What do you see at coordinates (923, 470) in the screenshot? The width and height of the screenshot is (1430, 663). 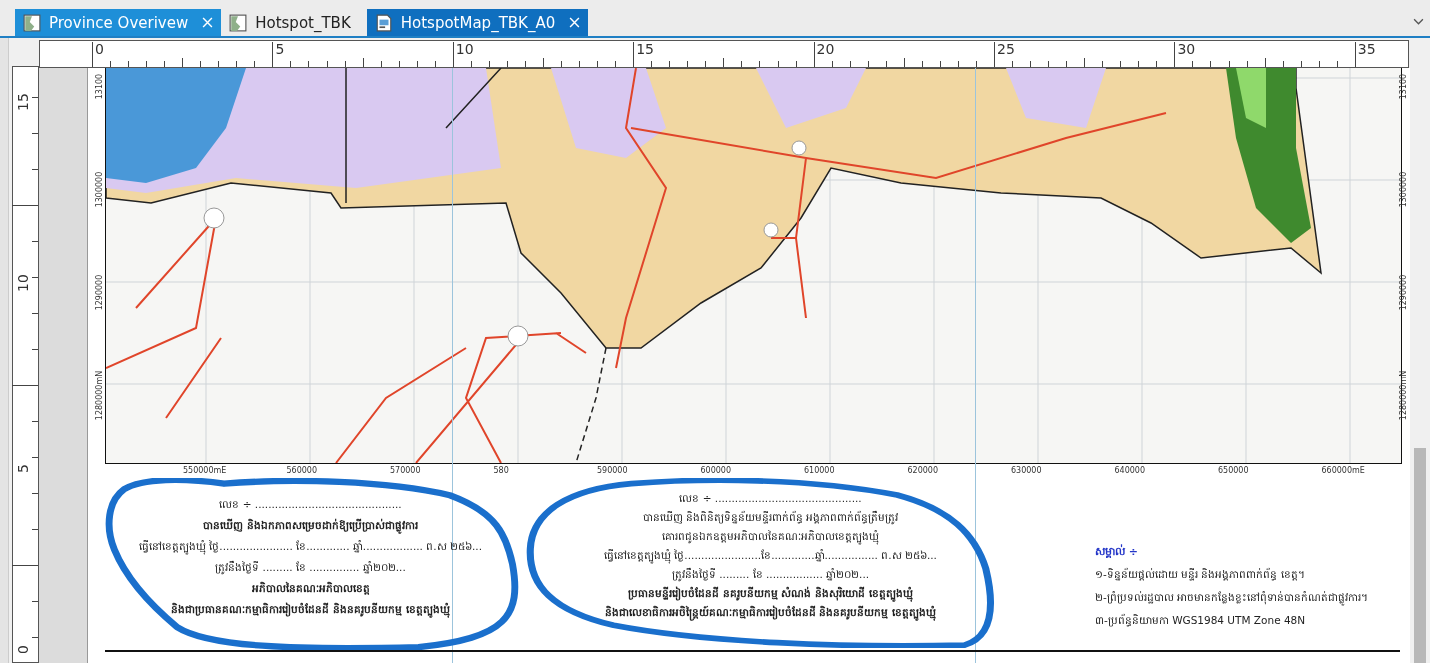 I see `grid-label: 620000` at bounding box center [923, 470].